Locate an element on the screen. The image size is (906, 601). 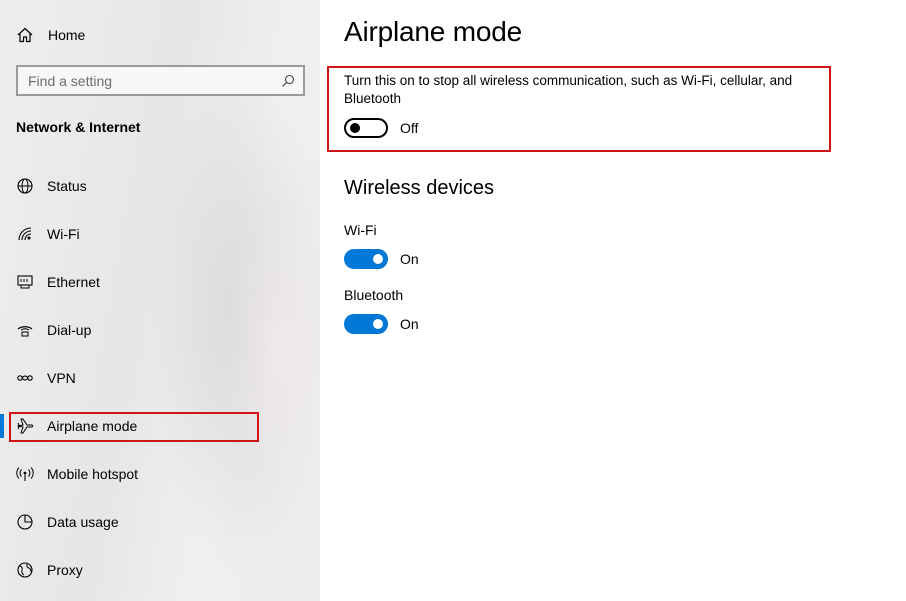
sidebar-item-label: Wi-Fi is located at coordinates (63, 234).